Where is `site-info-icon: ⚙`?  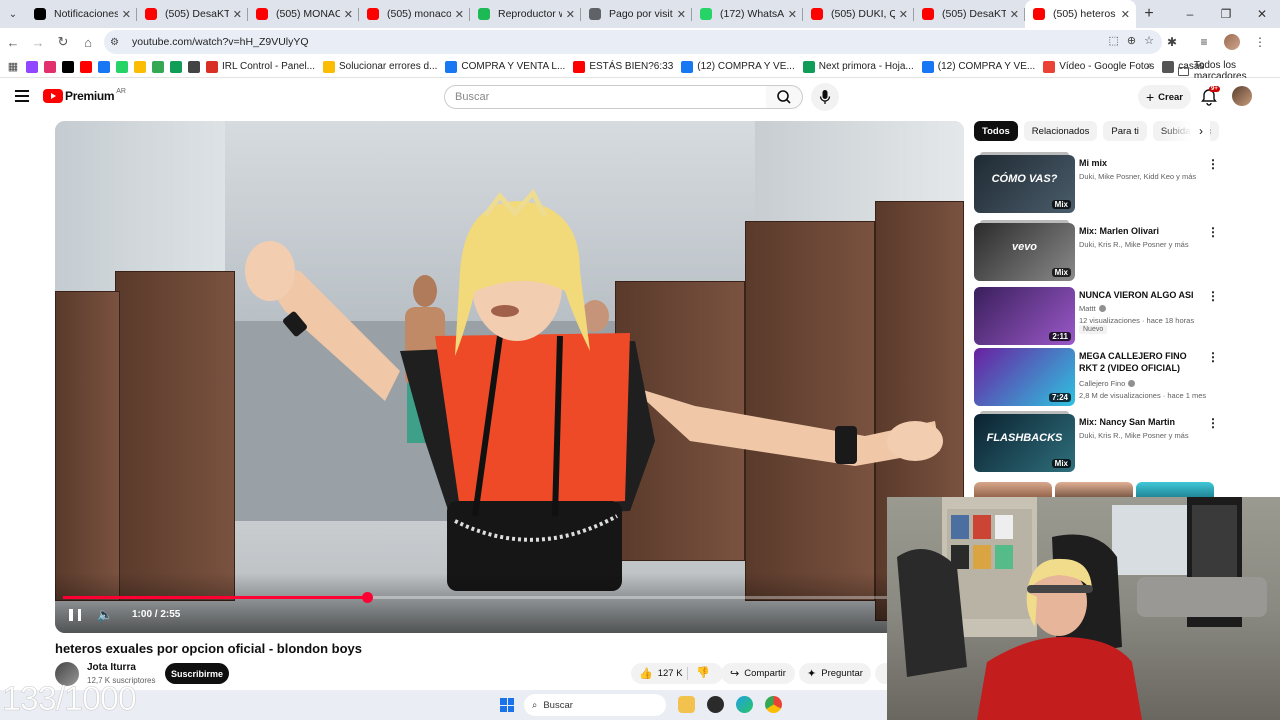
site-info-icon: ⚙ is located at coordinates (118, 42).